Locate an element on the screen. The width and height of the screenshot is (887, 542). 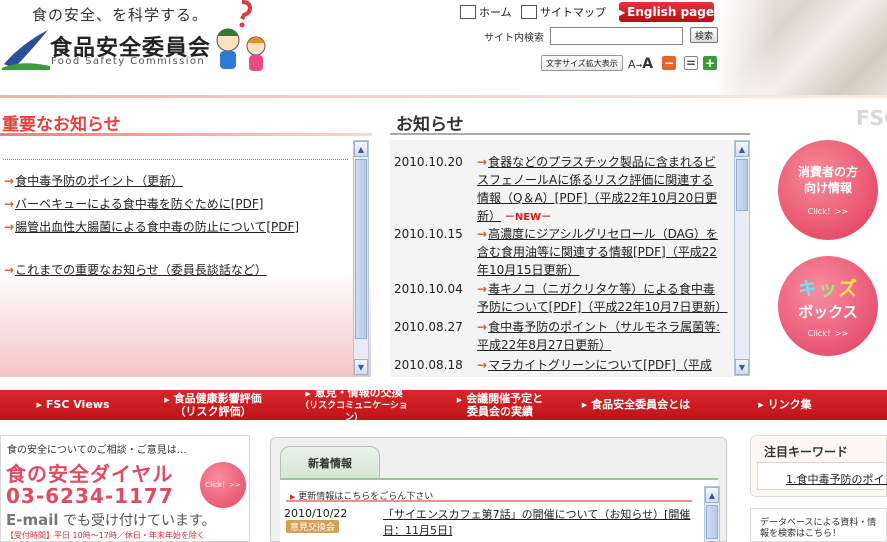
news-scrollbar: ▲ ▼ is located at coordinates (742, 258).